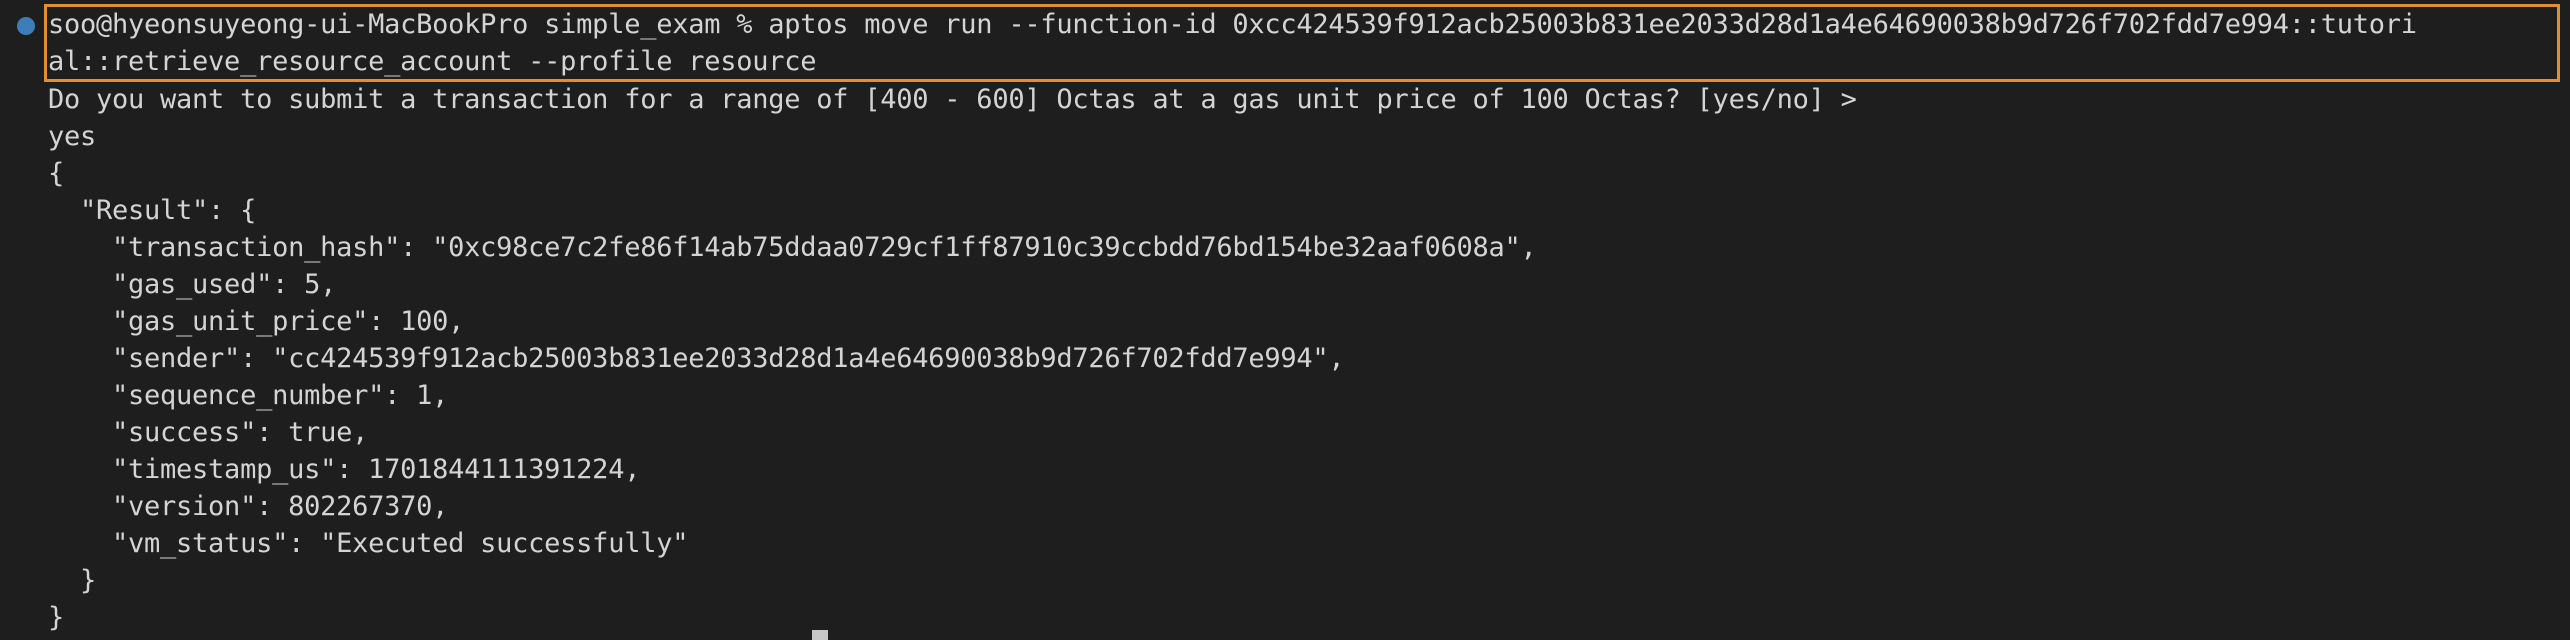 This screenshot has width=2570, height=640. I want to click on terminal-cursor, so click(820, 635).